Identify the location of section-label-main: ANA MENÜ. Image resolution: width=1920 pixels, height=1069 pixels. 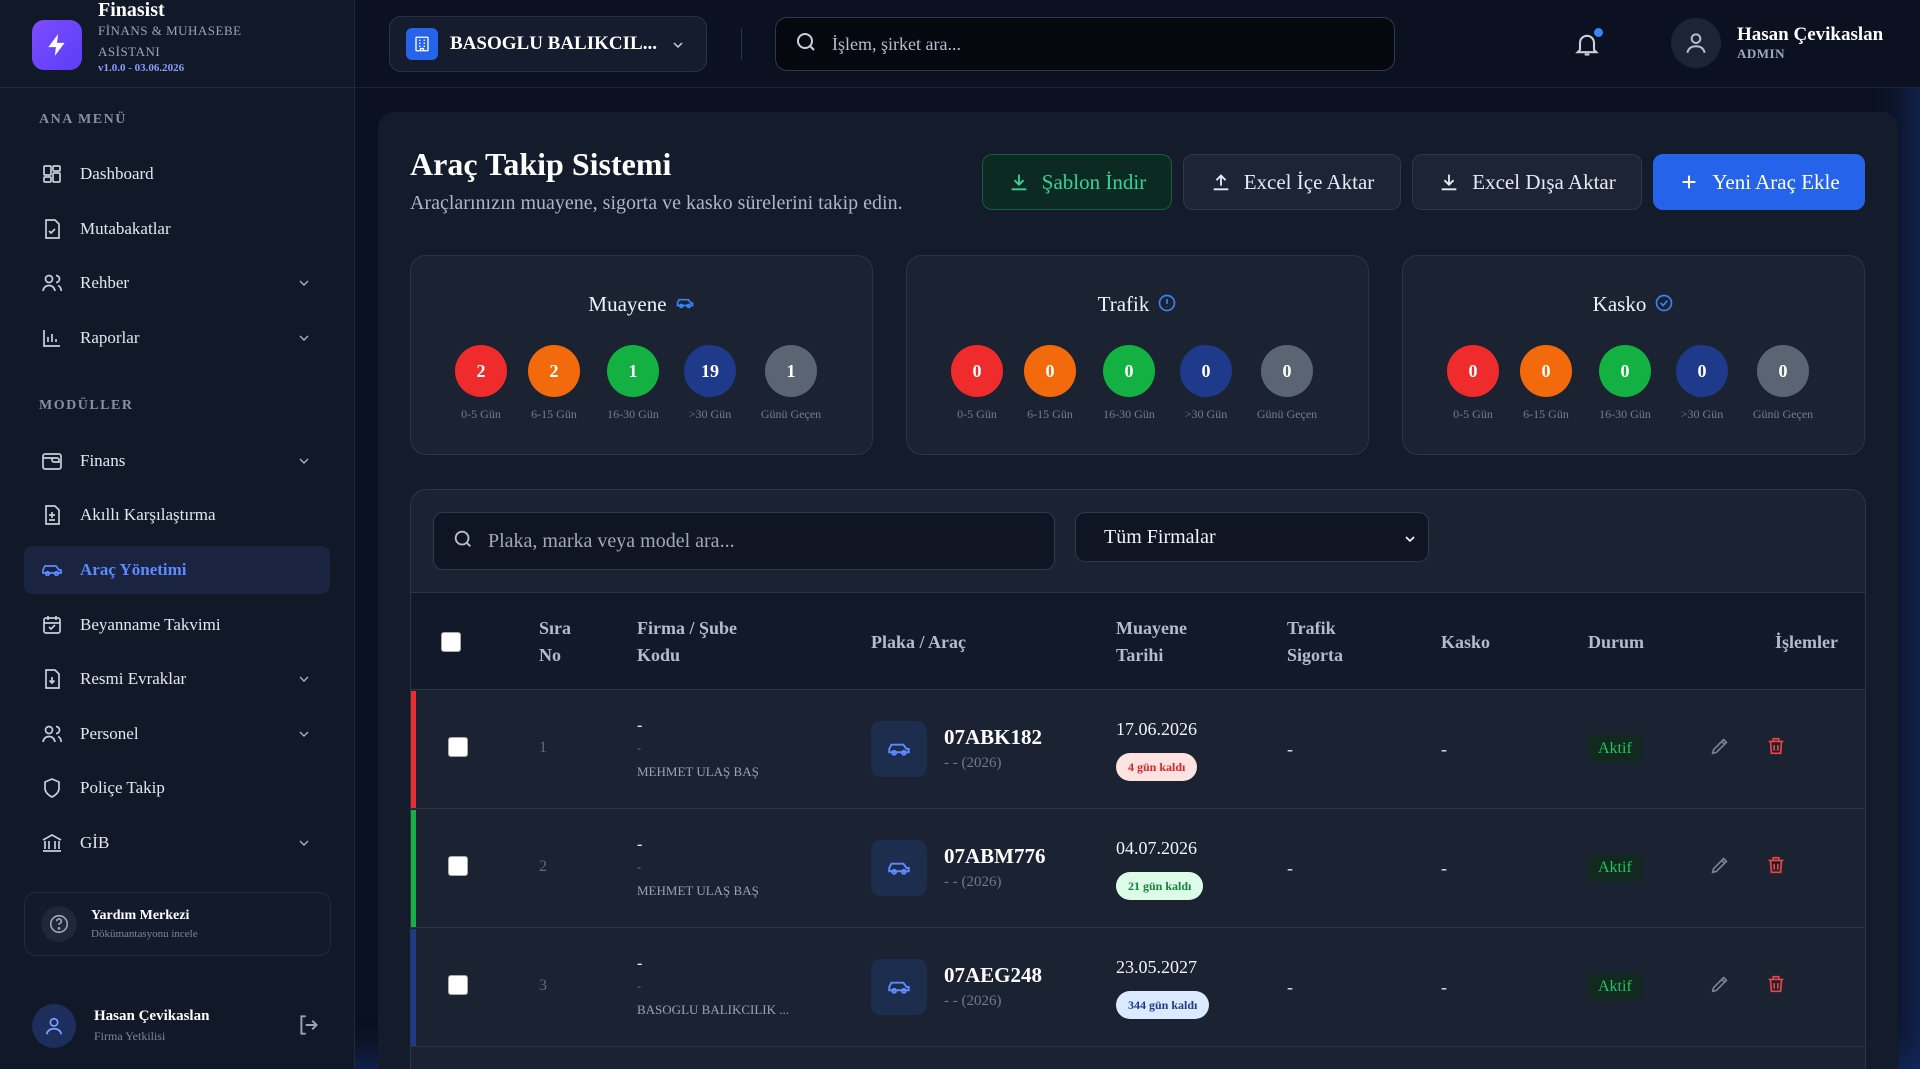
(83, 119).